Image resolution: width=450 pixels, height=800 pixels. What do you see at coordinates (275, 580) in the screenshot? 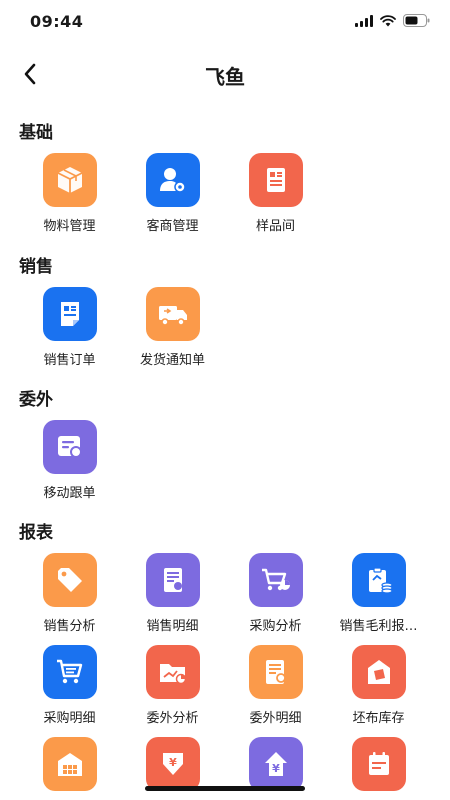
I see `cart-chart-icon` at bounding box center [275, 580].